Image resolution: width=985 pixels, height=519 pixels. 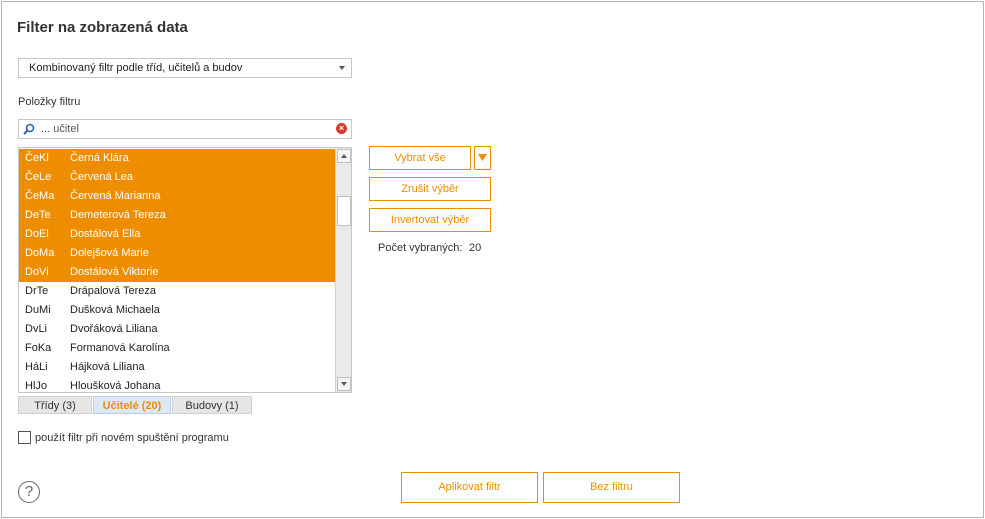 I want to click on item-code: DvLi, so click(x=36, y=329).